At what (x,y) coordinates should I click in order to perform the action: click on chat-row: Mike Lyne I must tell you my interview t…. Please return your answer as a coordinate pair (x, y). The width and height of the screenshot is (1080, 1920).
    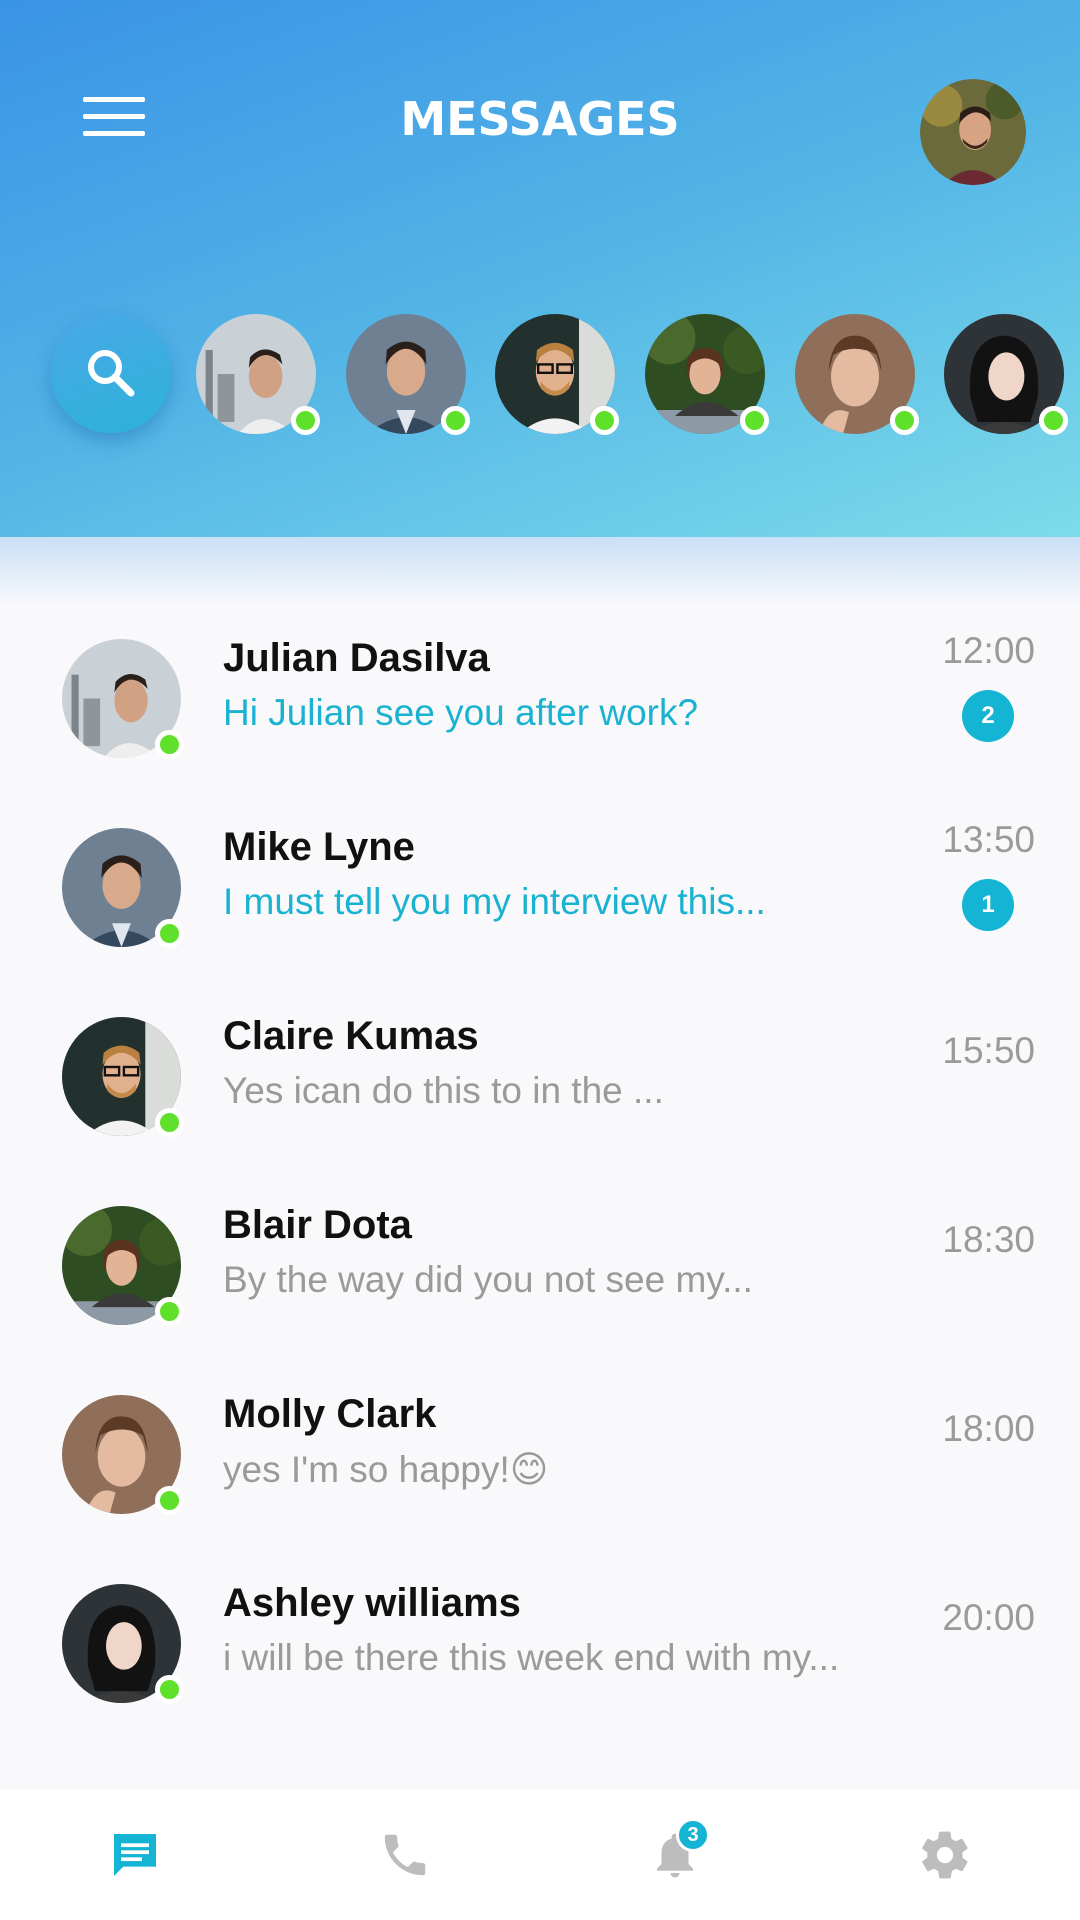
    Looking at the image, I should click on (540, 894).